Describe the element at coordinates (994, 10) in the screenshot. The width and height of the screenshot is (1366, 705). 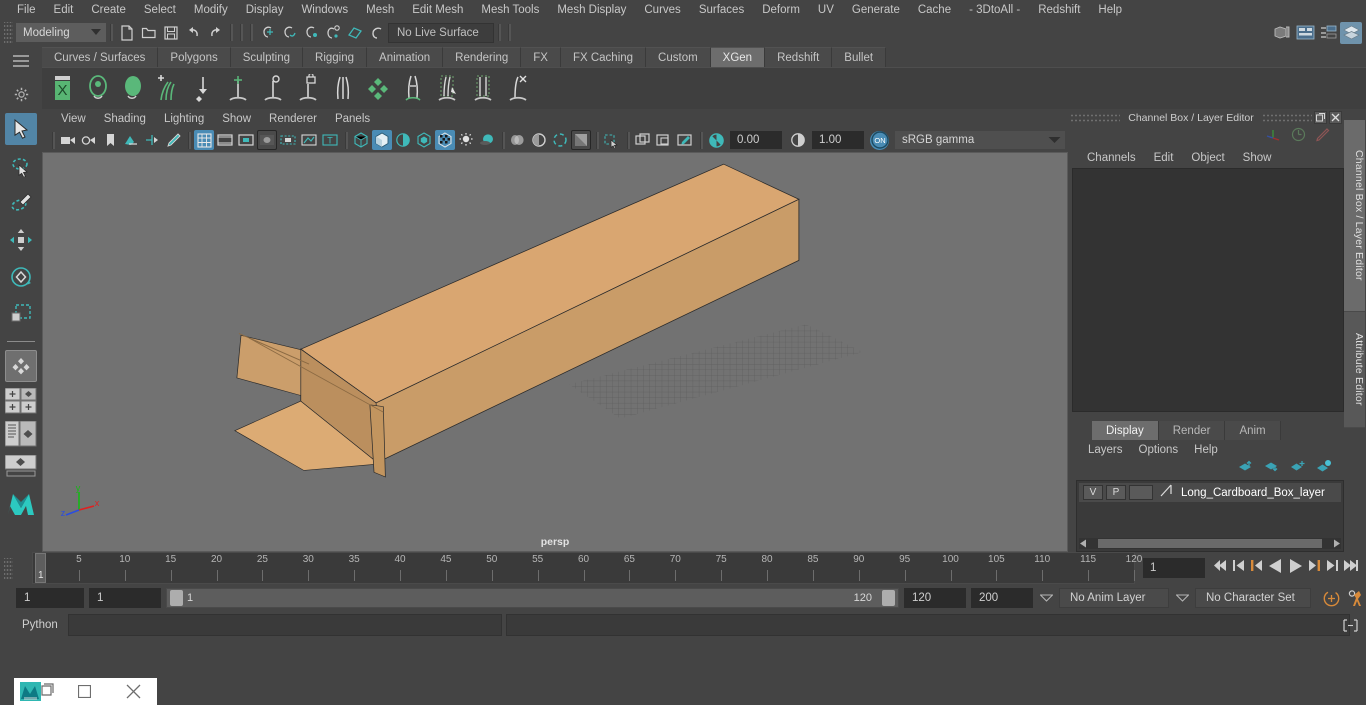
I see `menu-3dtoall: - 3DtoAll -` at that location.